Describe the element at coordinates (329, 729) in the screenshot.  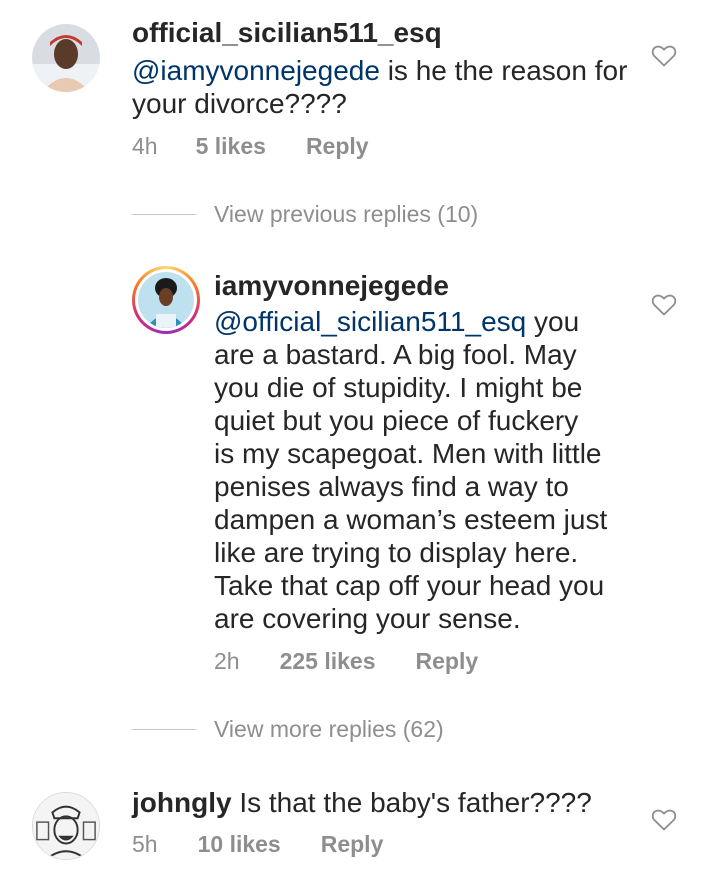
I see `view-more-label: View more replies (62)` at that location.